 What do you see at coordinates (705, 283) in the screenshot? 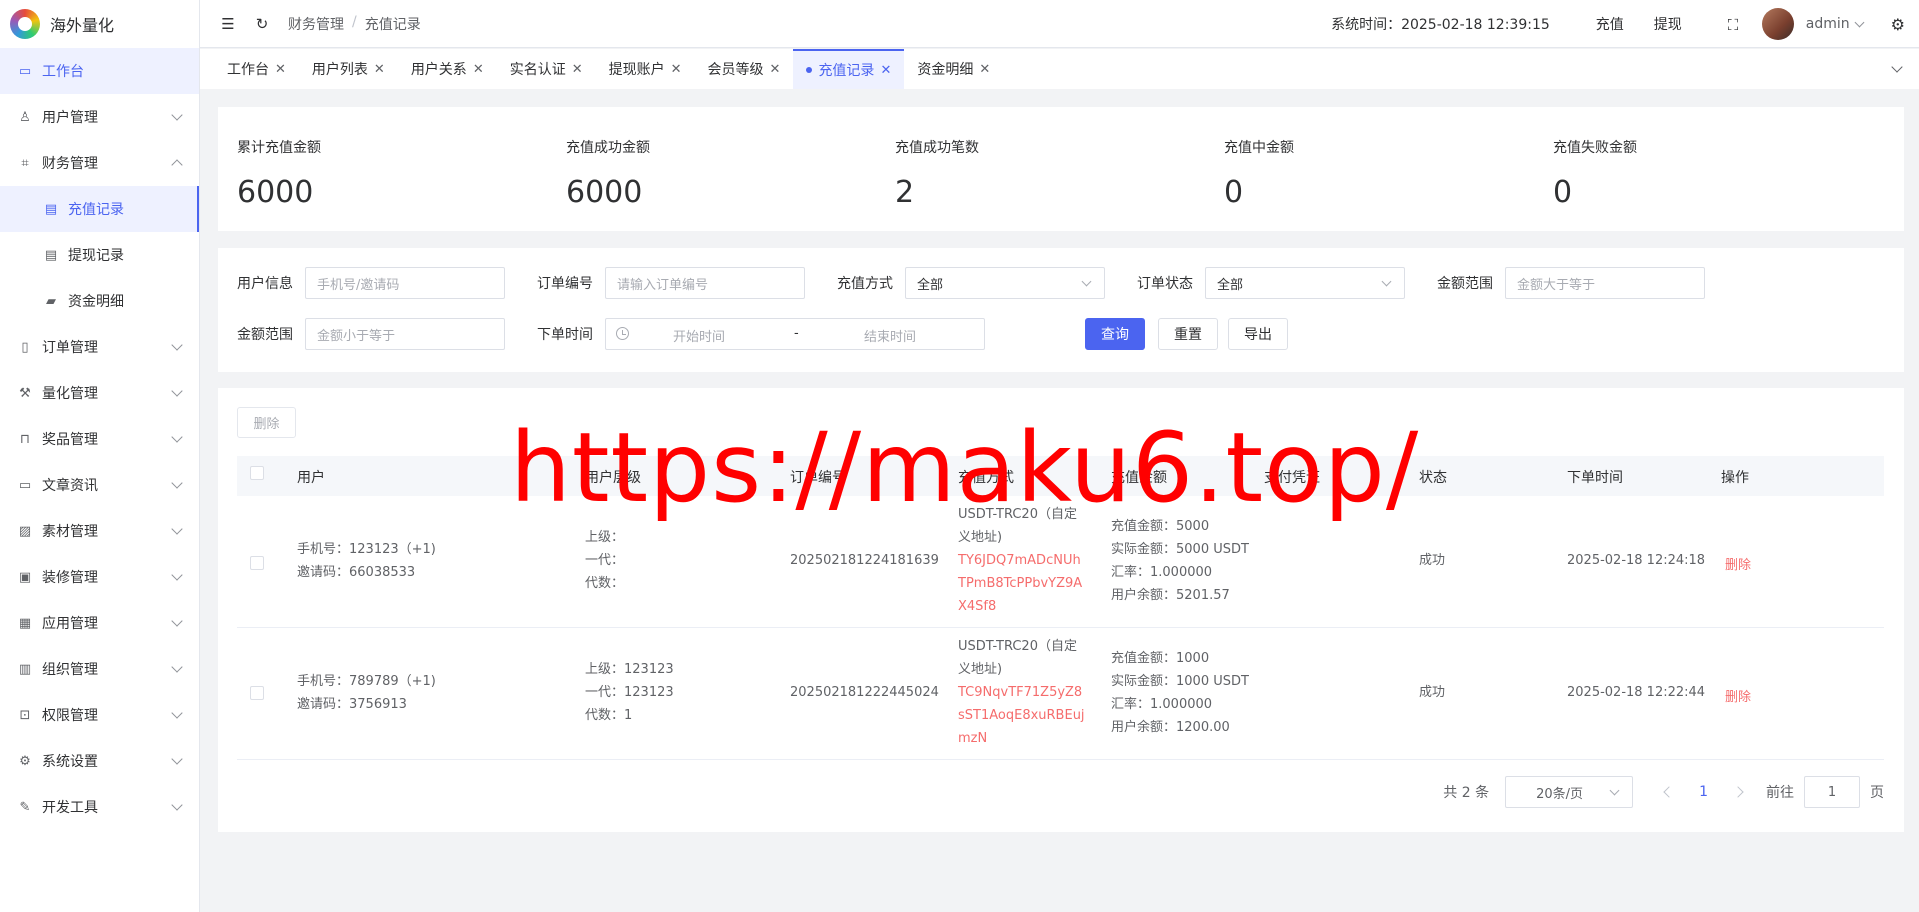
I see `order-no-input: 请输入订单编号` at bounding box center [705, 283].